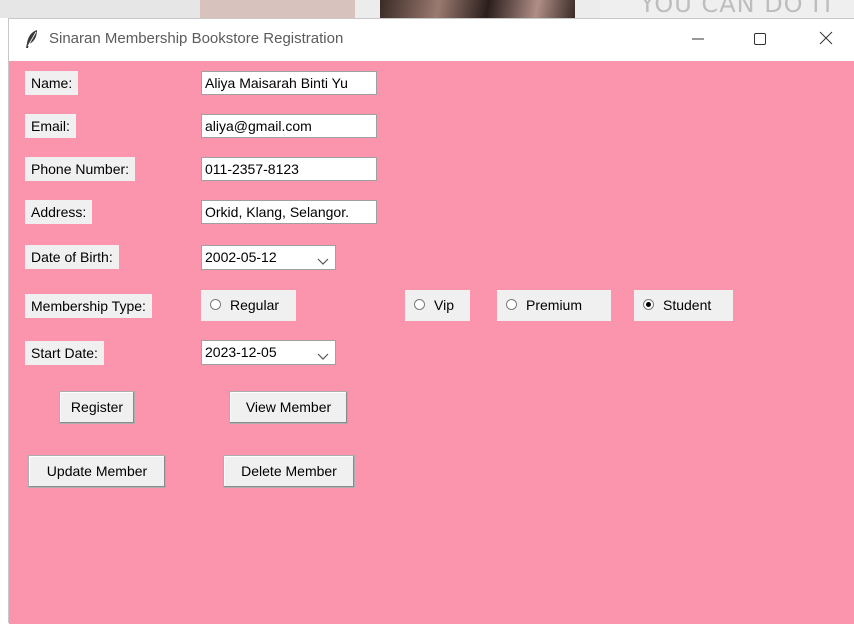 This screenshot has height=624, width=854. Describe the element at coordinates (241, 257) in the screenshot. I see `dob-value: 2002-05-12` at that location.